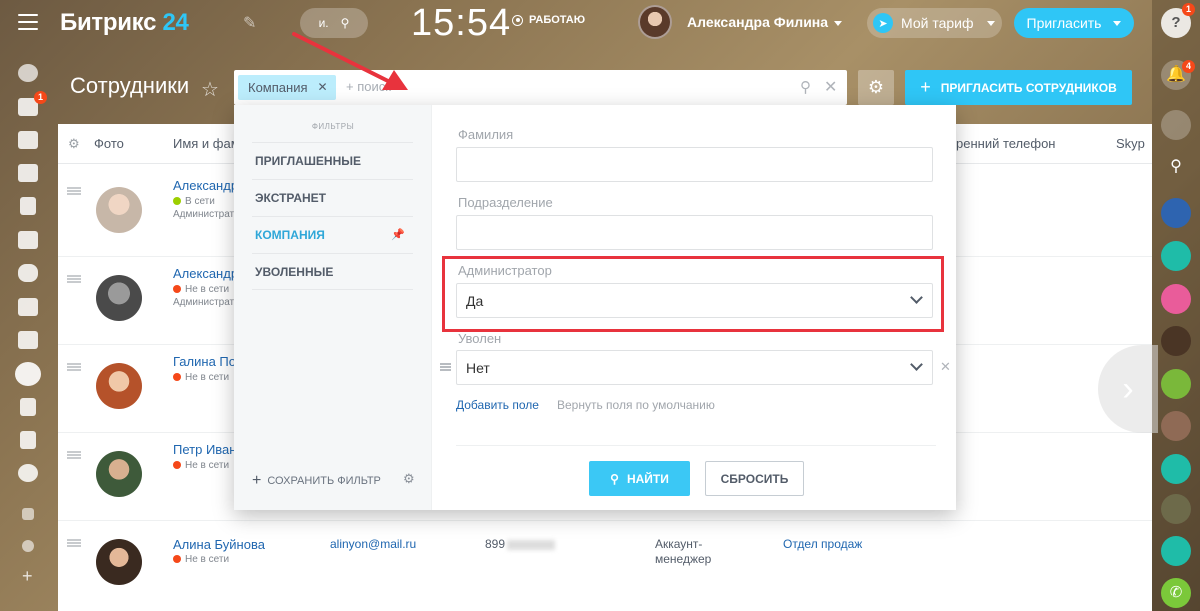 The height and width of the screenshot is (611, 1200). Describe the element at coordinates (28, 374) in the screenshot. I see `contact-card-icon` at that location.